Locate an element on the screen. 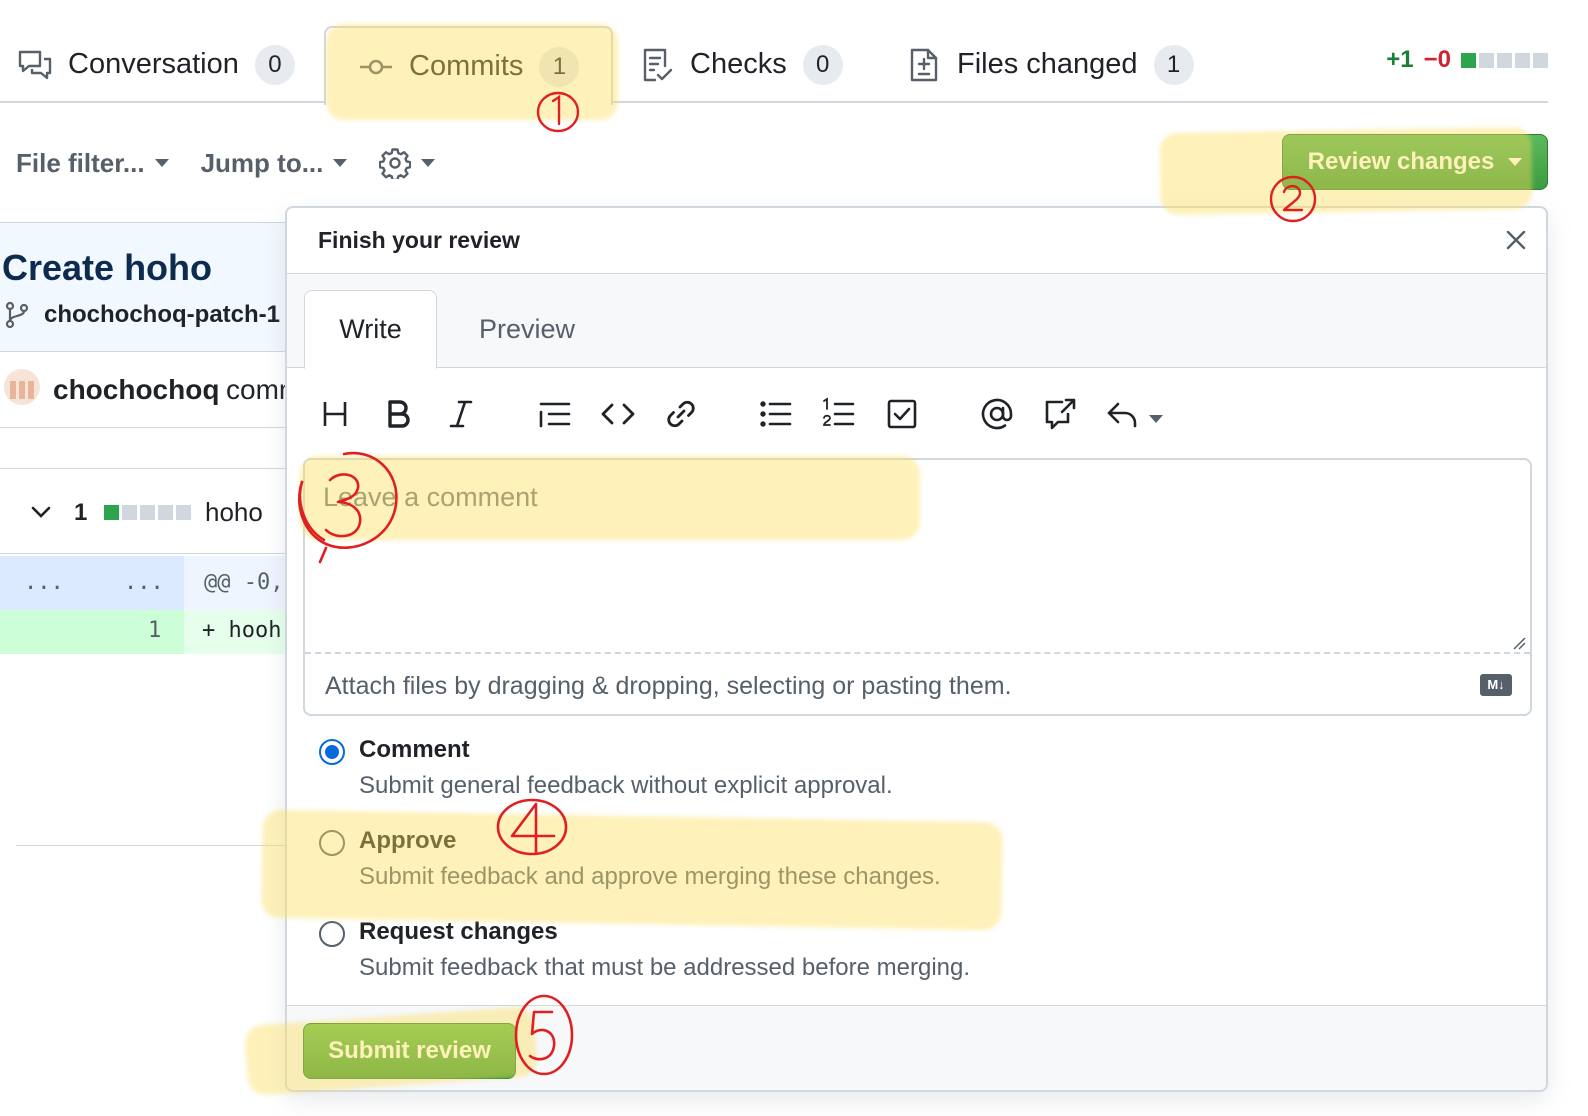 Image resolution: width=1588 pixels, height=1116 pixels. popover-title: Finish your review is located at coordinates (419, 240).